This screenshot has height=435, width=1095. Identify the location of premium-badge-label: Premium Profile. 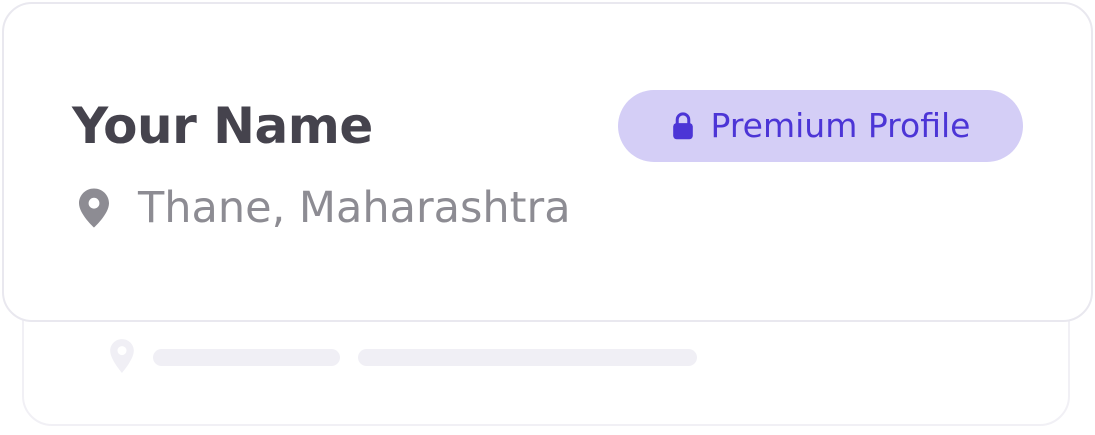
(840, 125).